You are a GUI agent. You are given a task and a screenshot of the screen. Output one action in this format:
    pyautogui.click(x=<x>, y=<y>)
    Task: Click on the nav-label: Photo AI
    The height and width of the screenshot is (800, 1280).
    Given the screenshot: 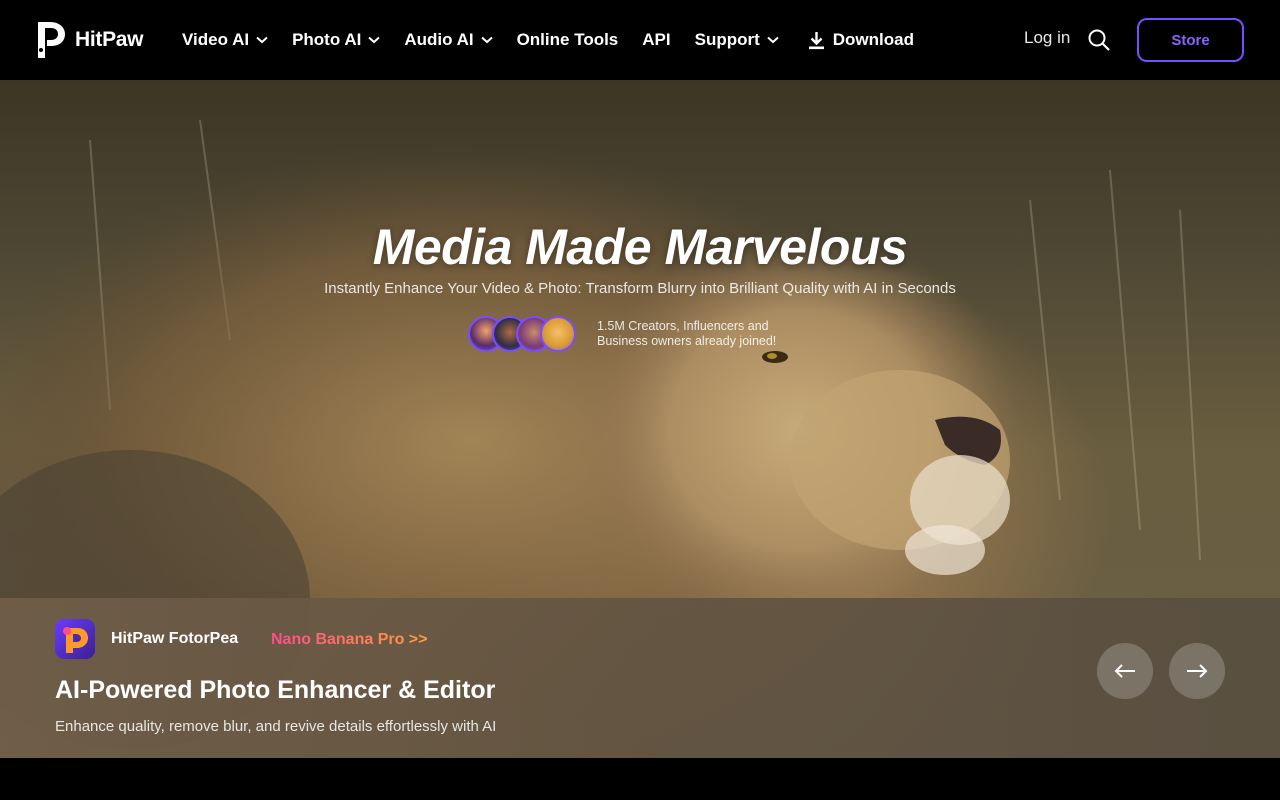 What is the action you would take?
    pyautogui.click(x=327, y=39)
    